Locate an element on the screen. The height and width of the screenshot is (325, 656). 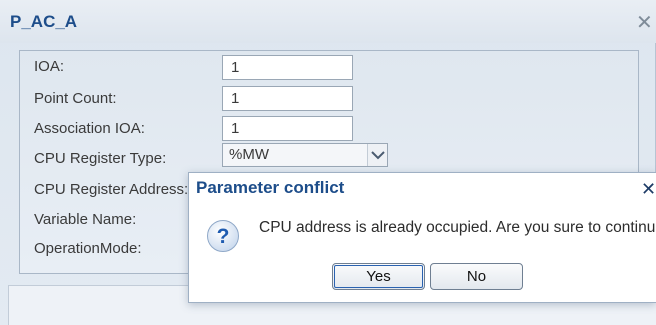
ioa-field: 1 is located at coordinates (287, 67).